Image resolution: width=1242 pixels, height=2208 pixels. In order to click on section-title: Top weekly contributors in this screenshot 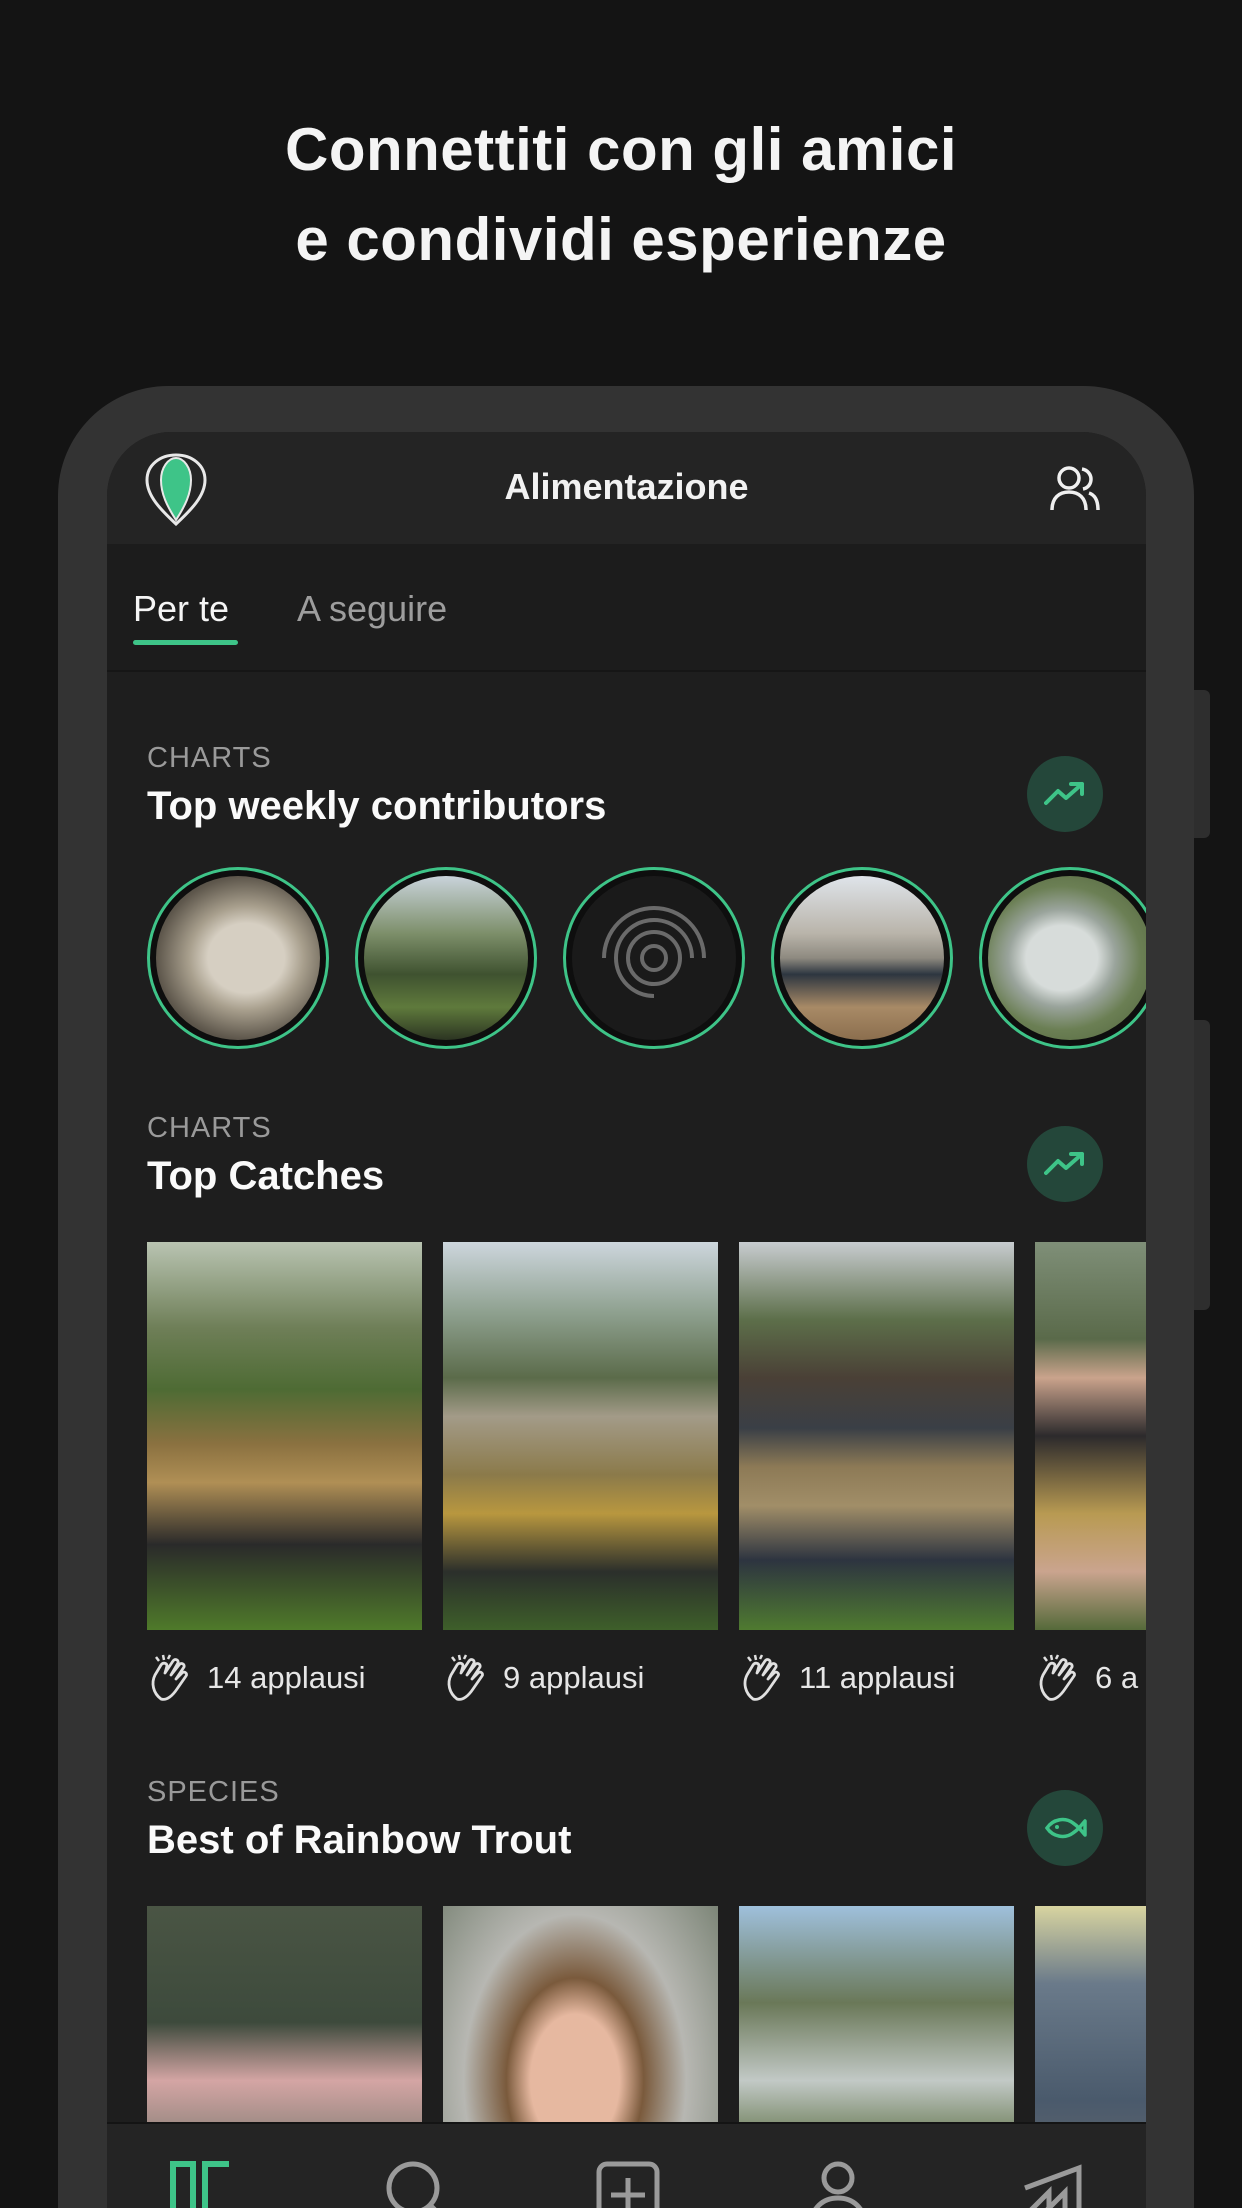, I will do `click(376, 806)`.